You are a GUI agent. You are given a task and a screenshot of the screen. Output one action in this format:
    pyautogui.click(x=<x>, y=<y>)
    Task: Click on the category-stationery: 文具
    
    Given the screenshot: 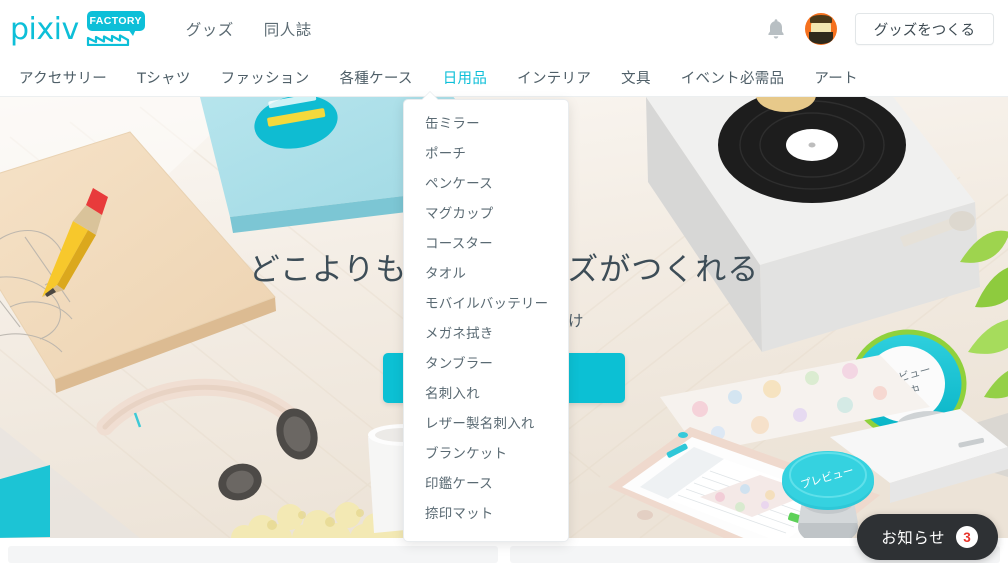 What is the action you would take?
    pyautogui.click(x=636, y=77)
    